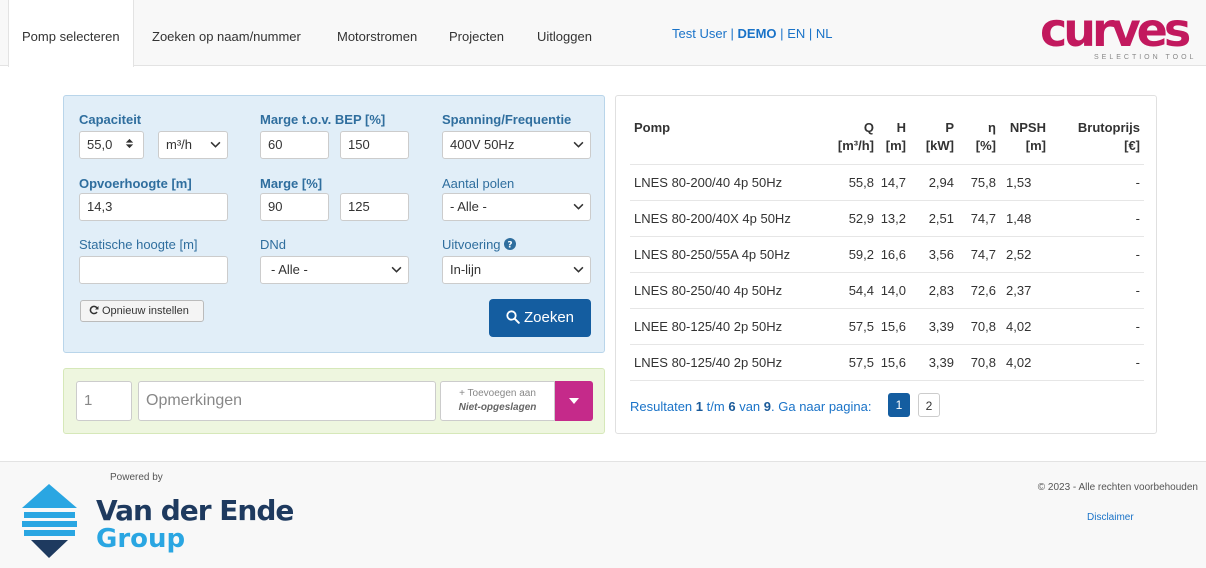  What do you see at coordinates (507, 119) in the screenshot?
I see `spanning-label: Spanning/Frequentie` at bounding box center [507, 119].